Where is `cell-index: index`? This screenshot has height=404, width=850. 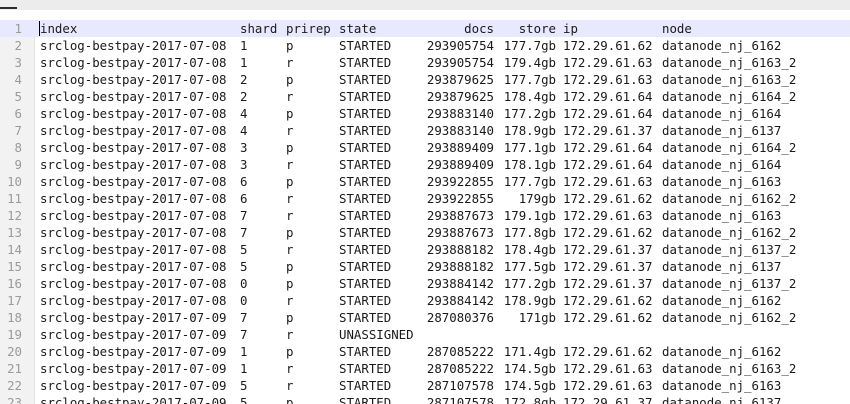
cell-index: index is located at coordinates (59, 28).